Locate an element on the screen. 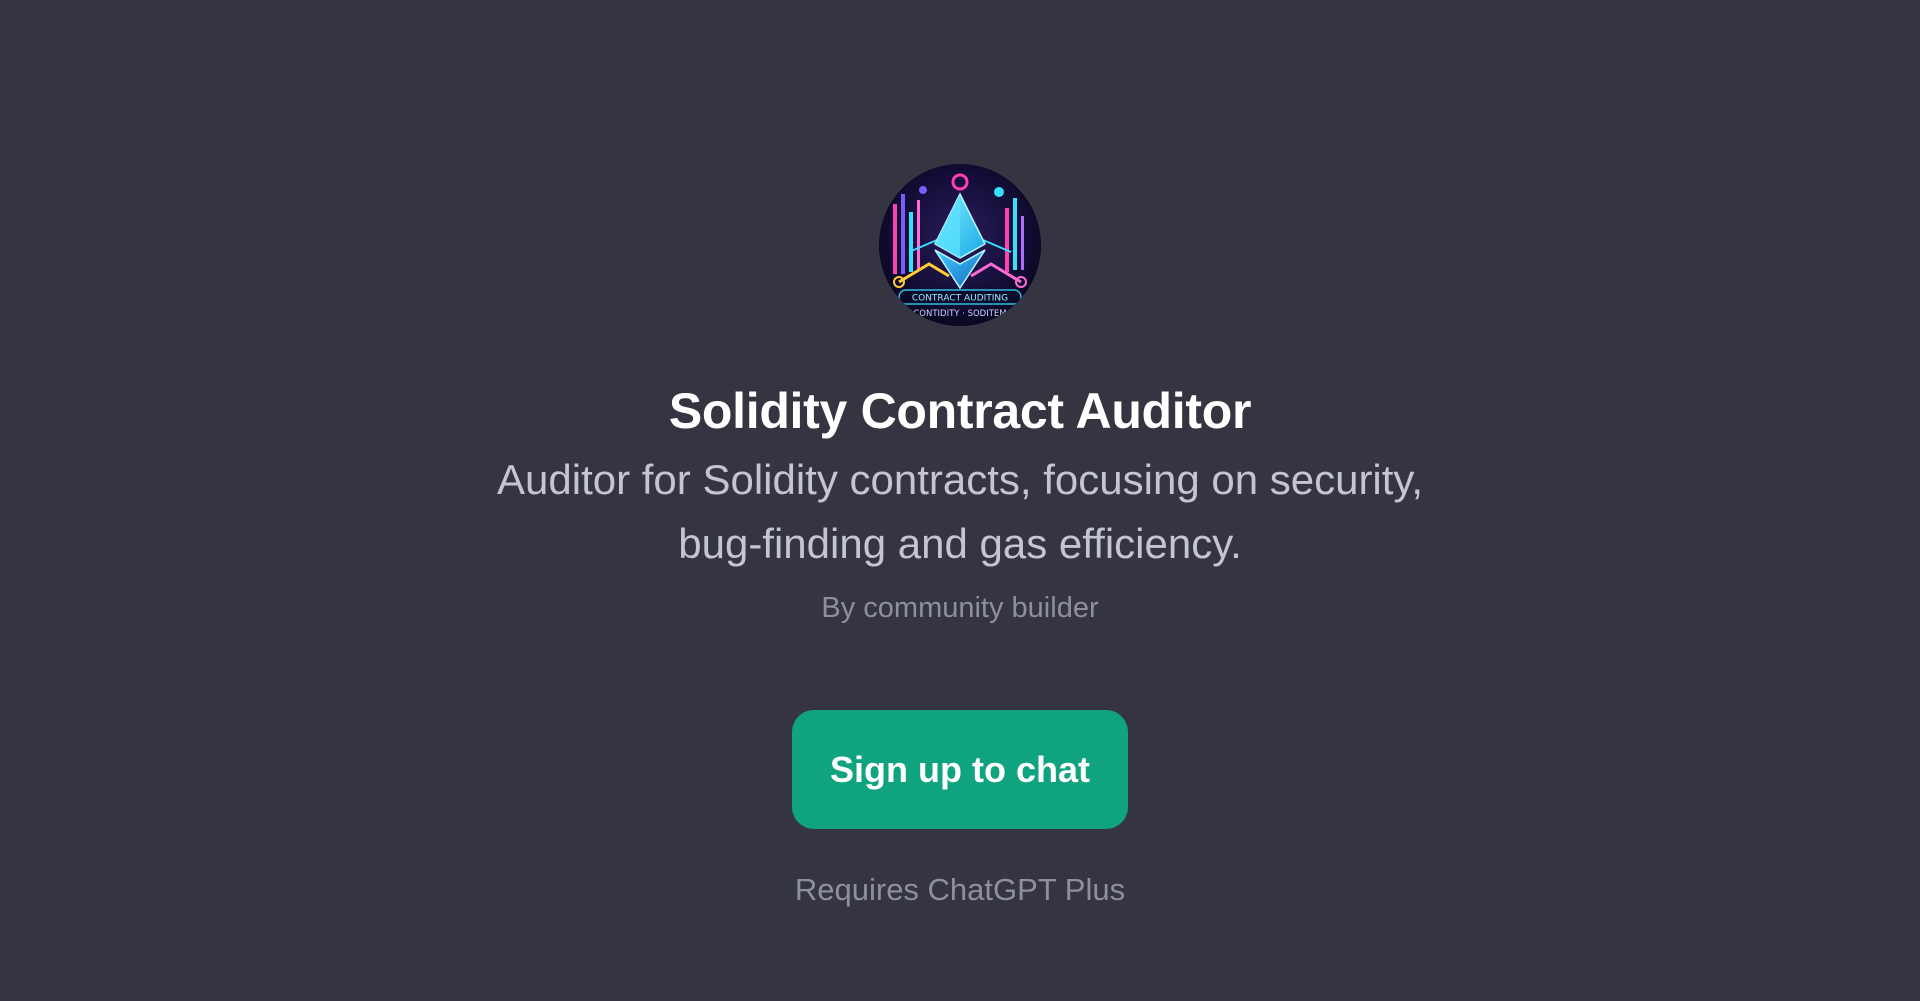 This screenshot has height=1001, width=1920. avatar-caption-line2: CONTIDITY · SODITEM is located at coordinates (959, 314).